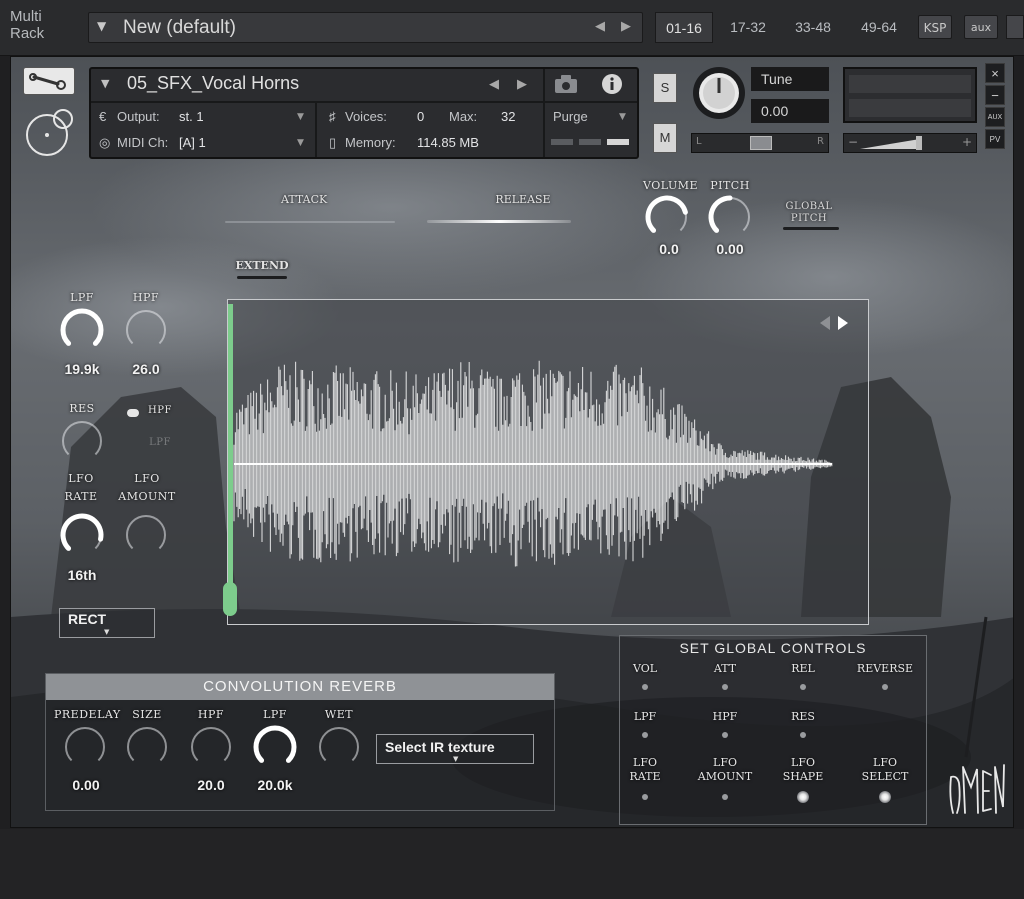  Describe the element at coordinates (803, 687) in the screenshot. I see `global-rel-toggle` at that location.